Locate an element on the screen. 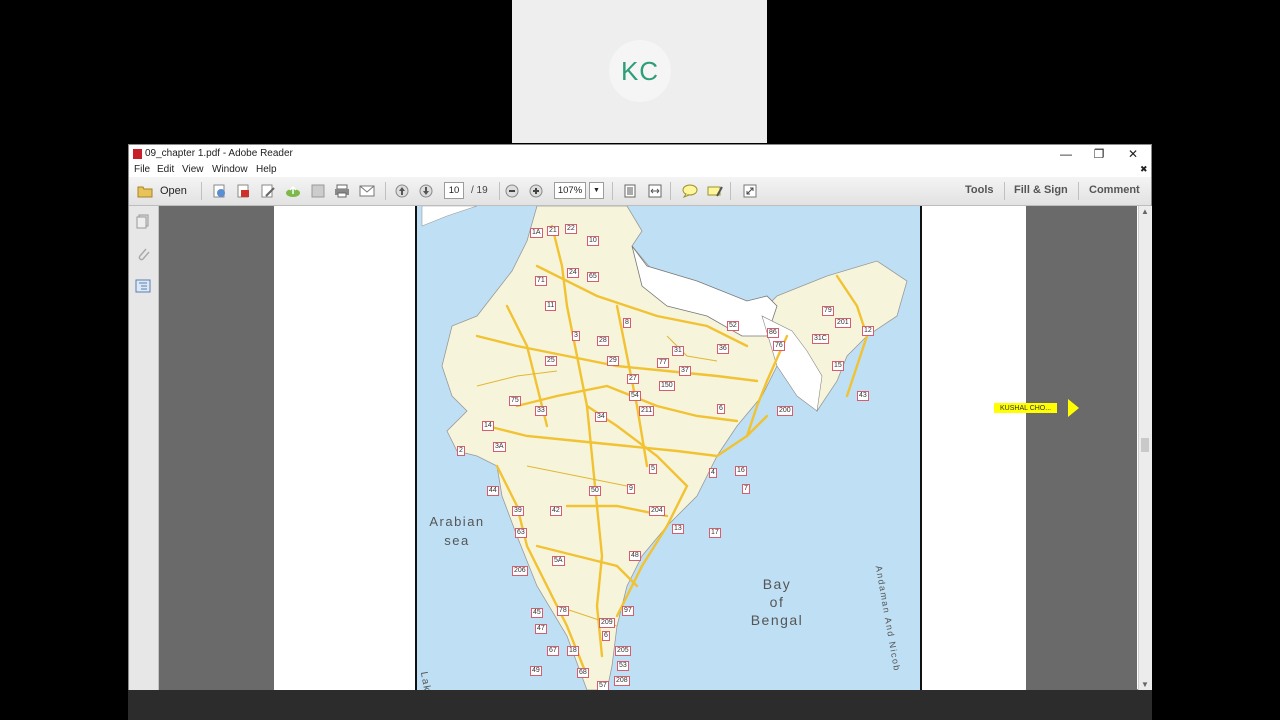 Image resolution: width=1280 pixels, height=720 pixels. map-label-bay: Bay is located at coordinates (777, 584).